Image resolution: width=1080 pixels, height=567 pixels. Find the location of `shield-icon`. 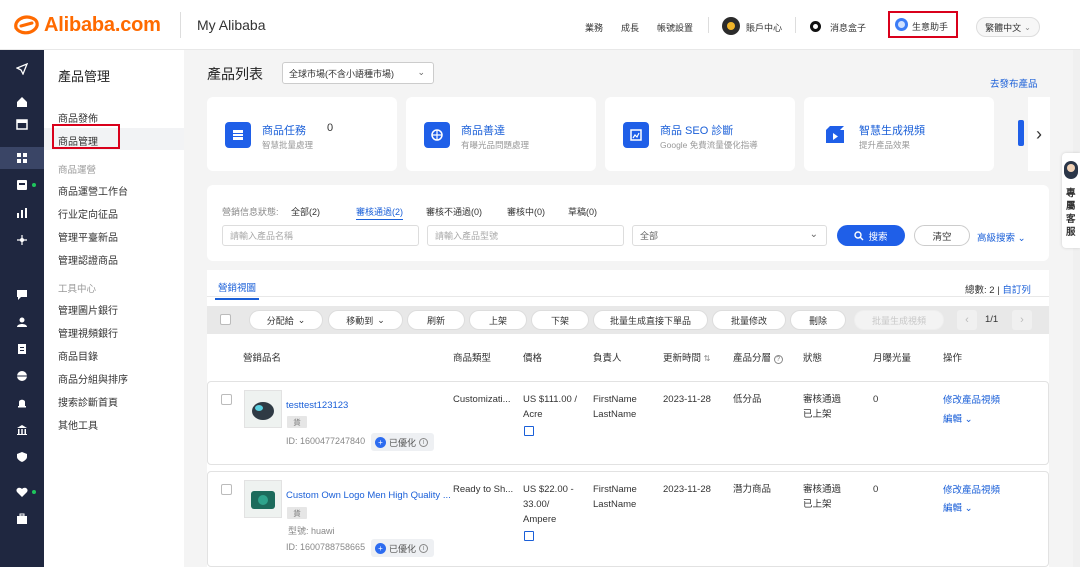

shield-icon is located at coordinates (22, 457).